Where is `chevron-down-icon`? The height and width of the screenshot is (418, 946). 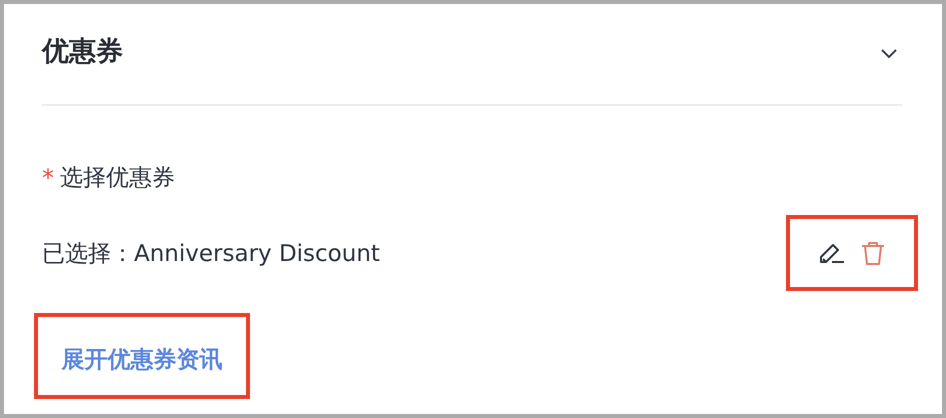
chevron-down-icon is located at coordinates (889, 53).